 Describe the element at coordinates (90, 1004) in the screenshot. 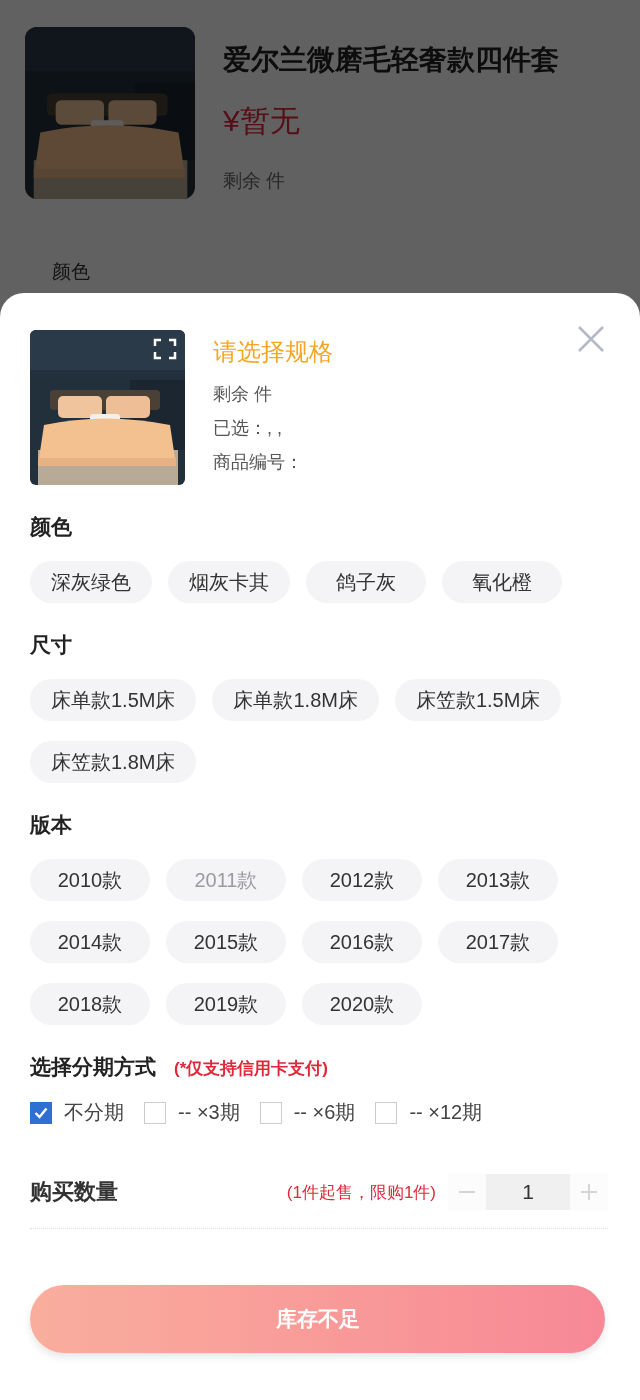

I see `spec-option: 2018款` at that location.